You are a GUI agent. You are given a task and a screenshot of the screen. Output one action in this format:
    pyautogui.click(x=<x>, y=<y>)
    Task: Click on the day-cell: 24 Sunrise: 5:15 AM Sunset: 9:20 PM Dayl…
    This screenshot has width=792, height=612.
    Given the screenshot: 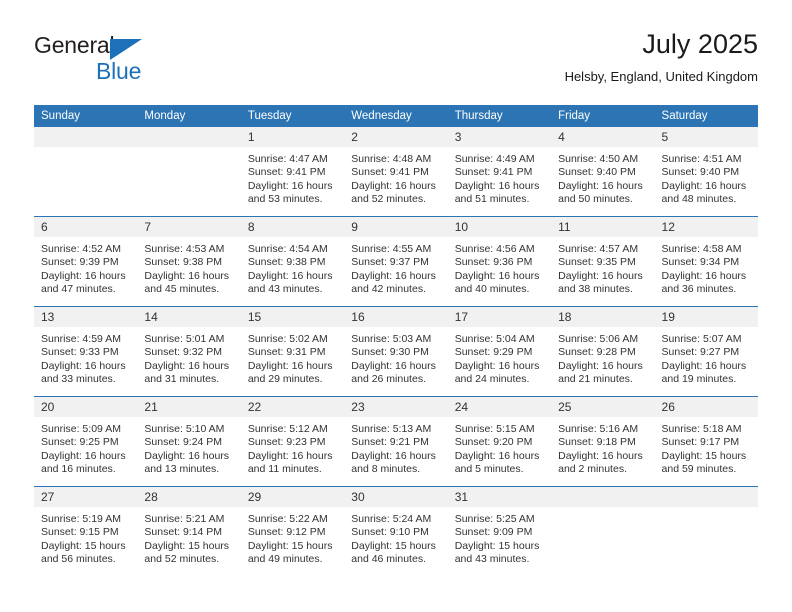 What is the action you would take?
    pyautogui.click(x=499, y=441)
    